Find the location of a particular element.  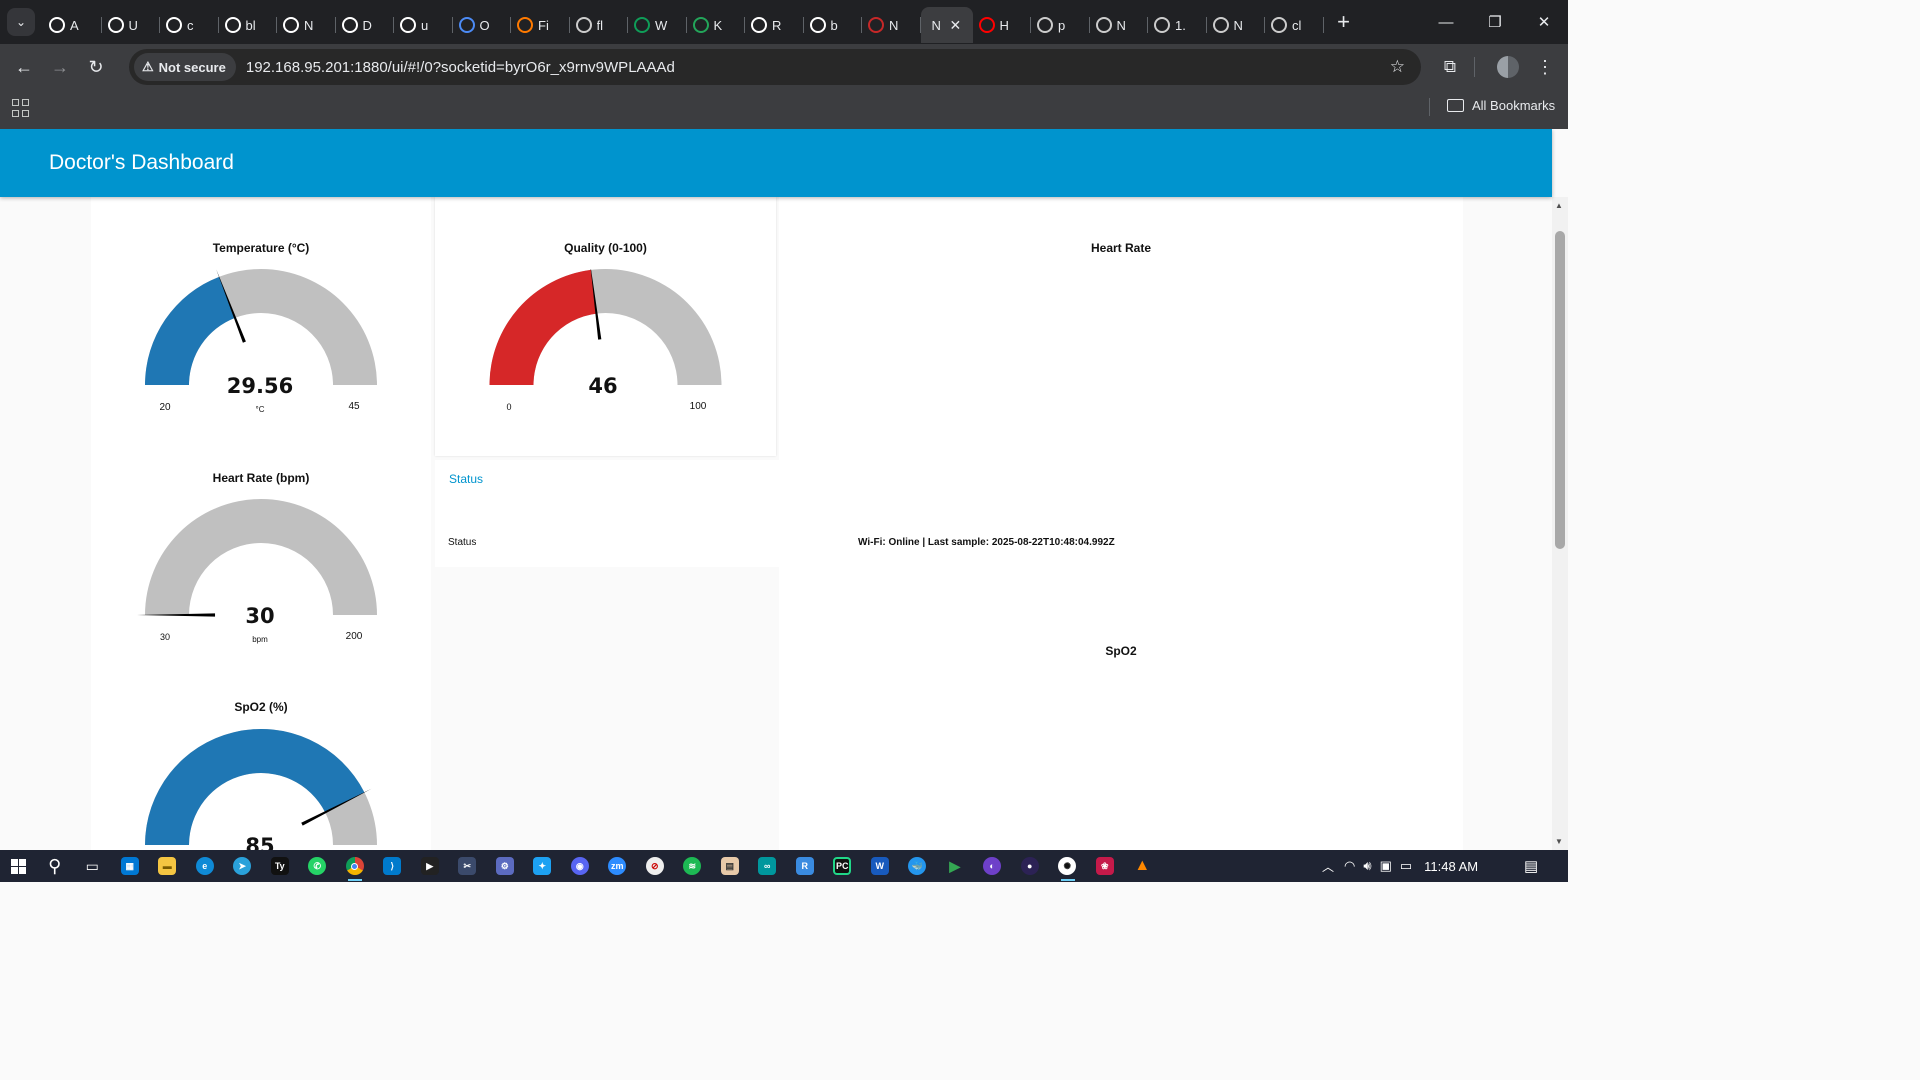

browser-tab: O is located at coordinates (482, 25).